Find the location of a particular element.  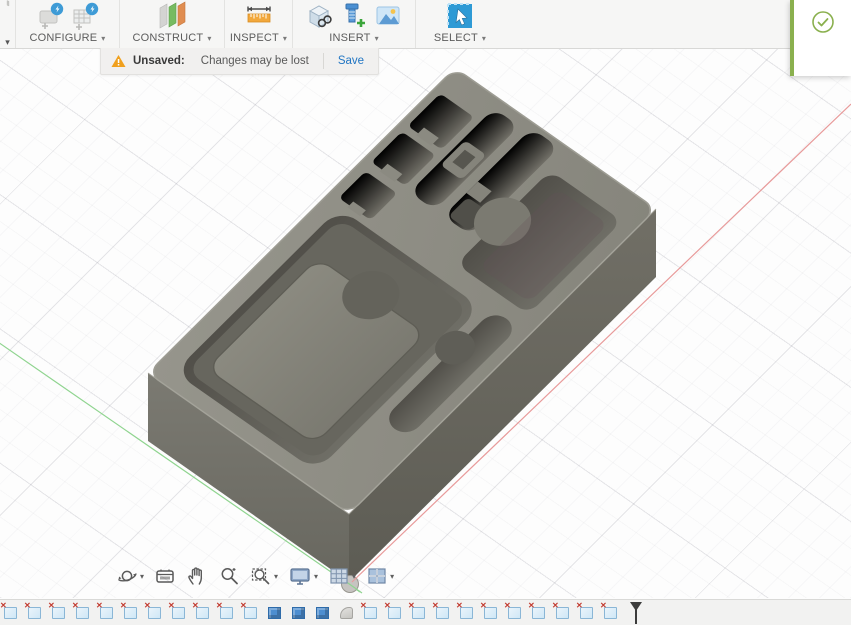

orbit-button: ▾ is located at coordinates (130, 576).